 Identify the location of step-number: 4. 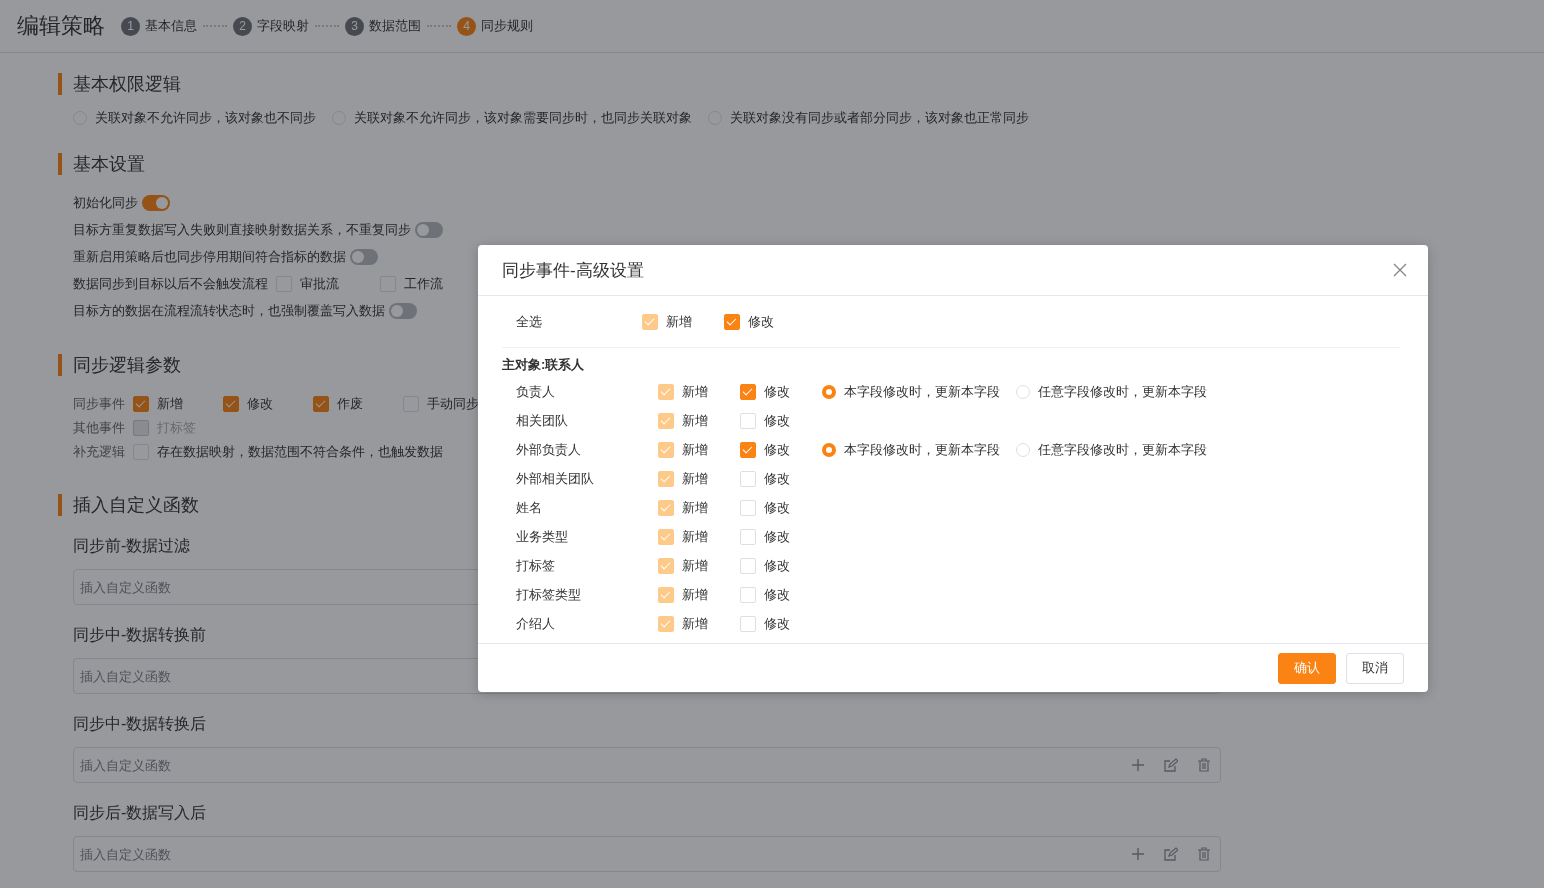
(466, 26).